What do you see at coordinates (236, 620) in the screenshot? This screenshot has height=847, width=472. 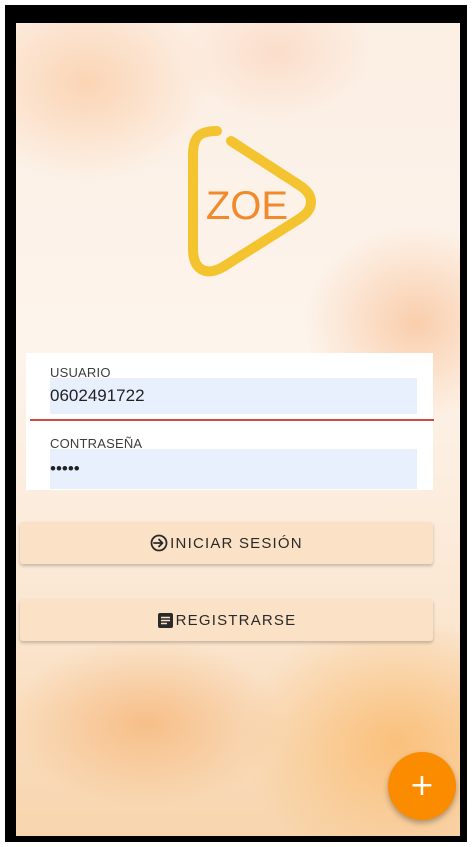 I see `register-button-label: REGISTRARSE` at bounding box center [236, 620].